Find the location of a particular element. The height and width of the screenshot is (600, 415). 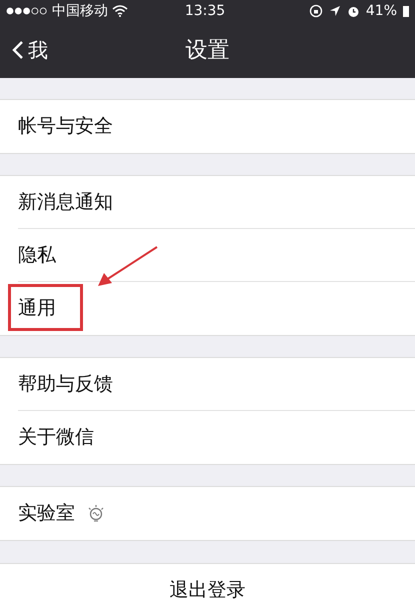

back-button: 我 is located at coordinates (24, 50).